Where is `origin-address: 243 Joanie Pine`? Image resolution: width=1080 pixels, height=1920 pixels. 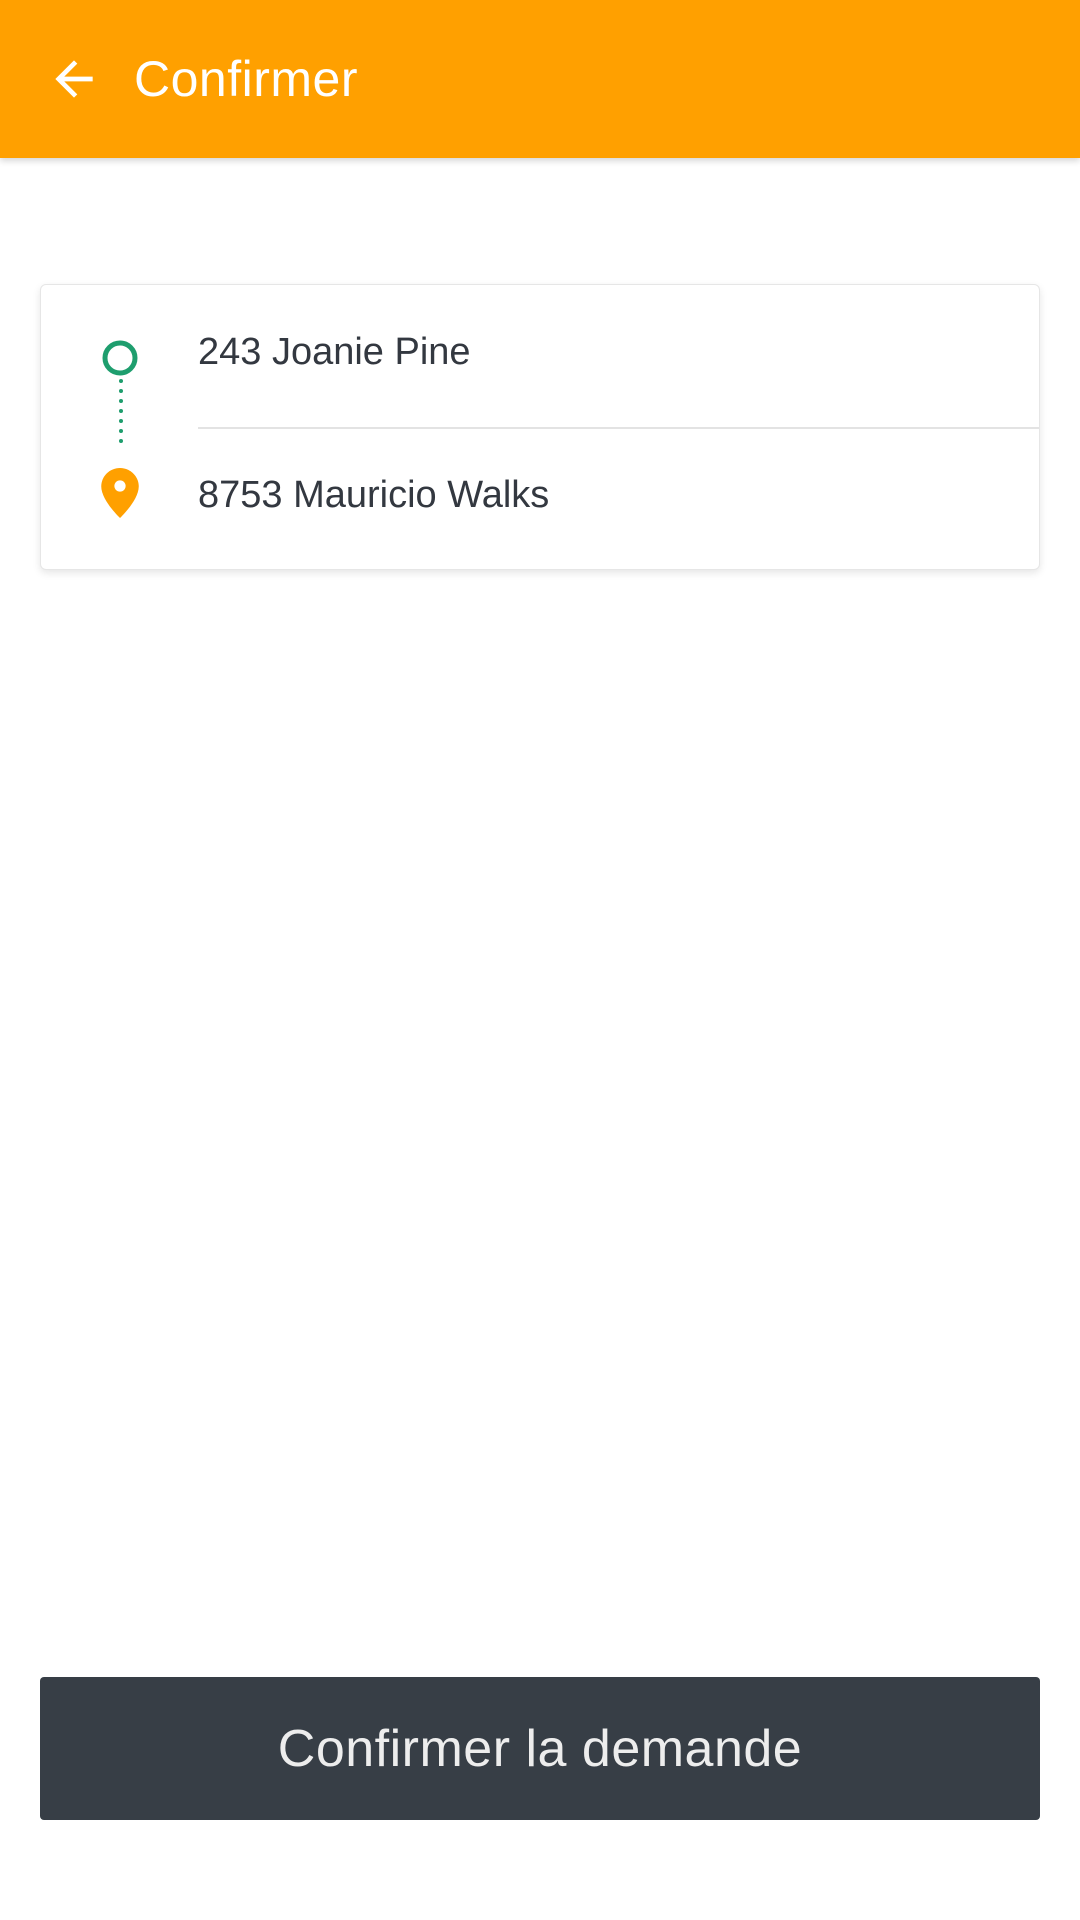 origin-address: 243 Joanie Pine is located at coordinates (334, 352).